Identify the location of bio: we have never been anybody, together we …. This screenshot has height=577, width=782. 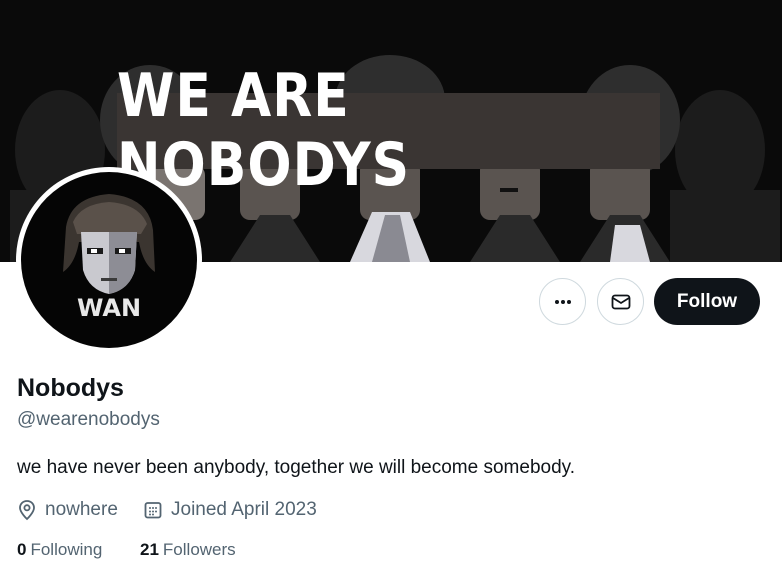
(296, 467).